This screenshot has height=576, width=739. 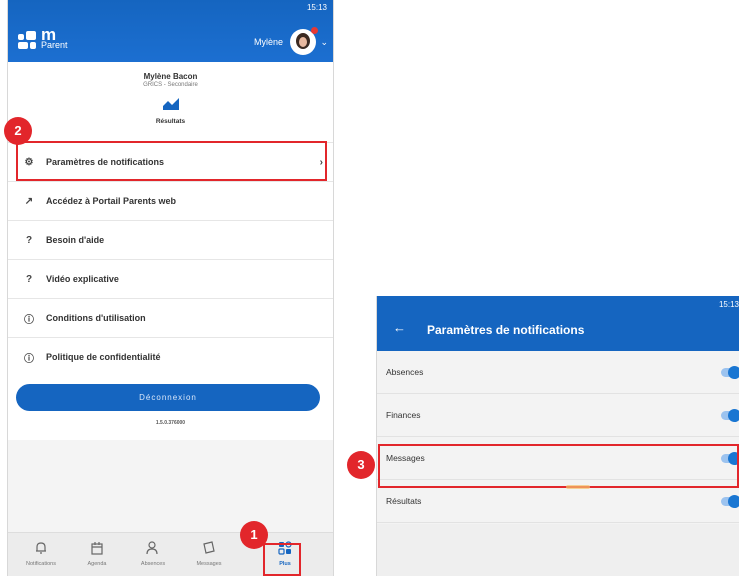 What do you see at coordinates (209, 564) in the screenshot?
I see `tab-label: Messages` at bounding box center [209, 564].